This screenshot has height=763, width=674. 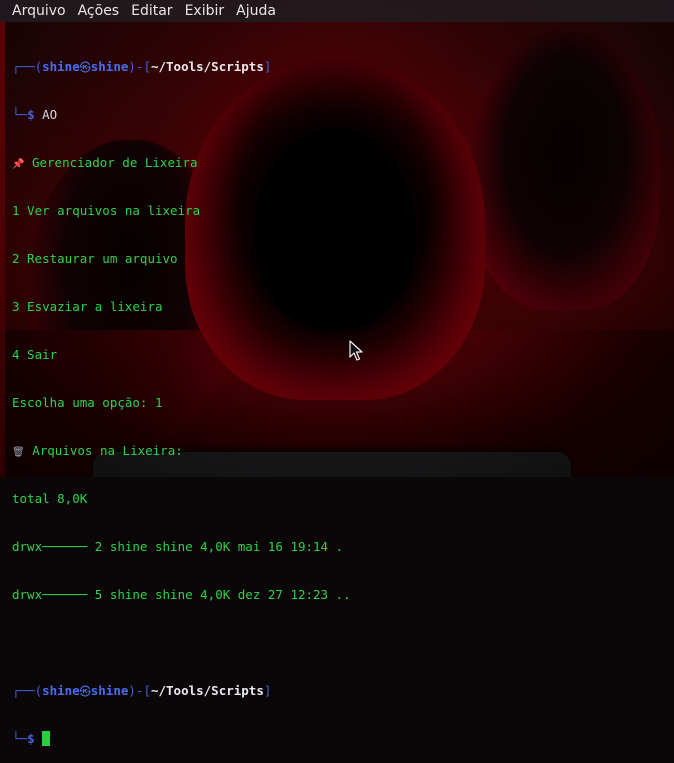 What do you see at coordinates (35, 354) in the screenshot?
I see `menu-option: 4 Sair` at bounding box center [35, 354].